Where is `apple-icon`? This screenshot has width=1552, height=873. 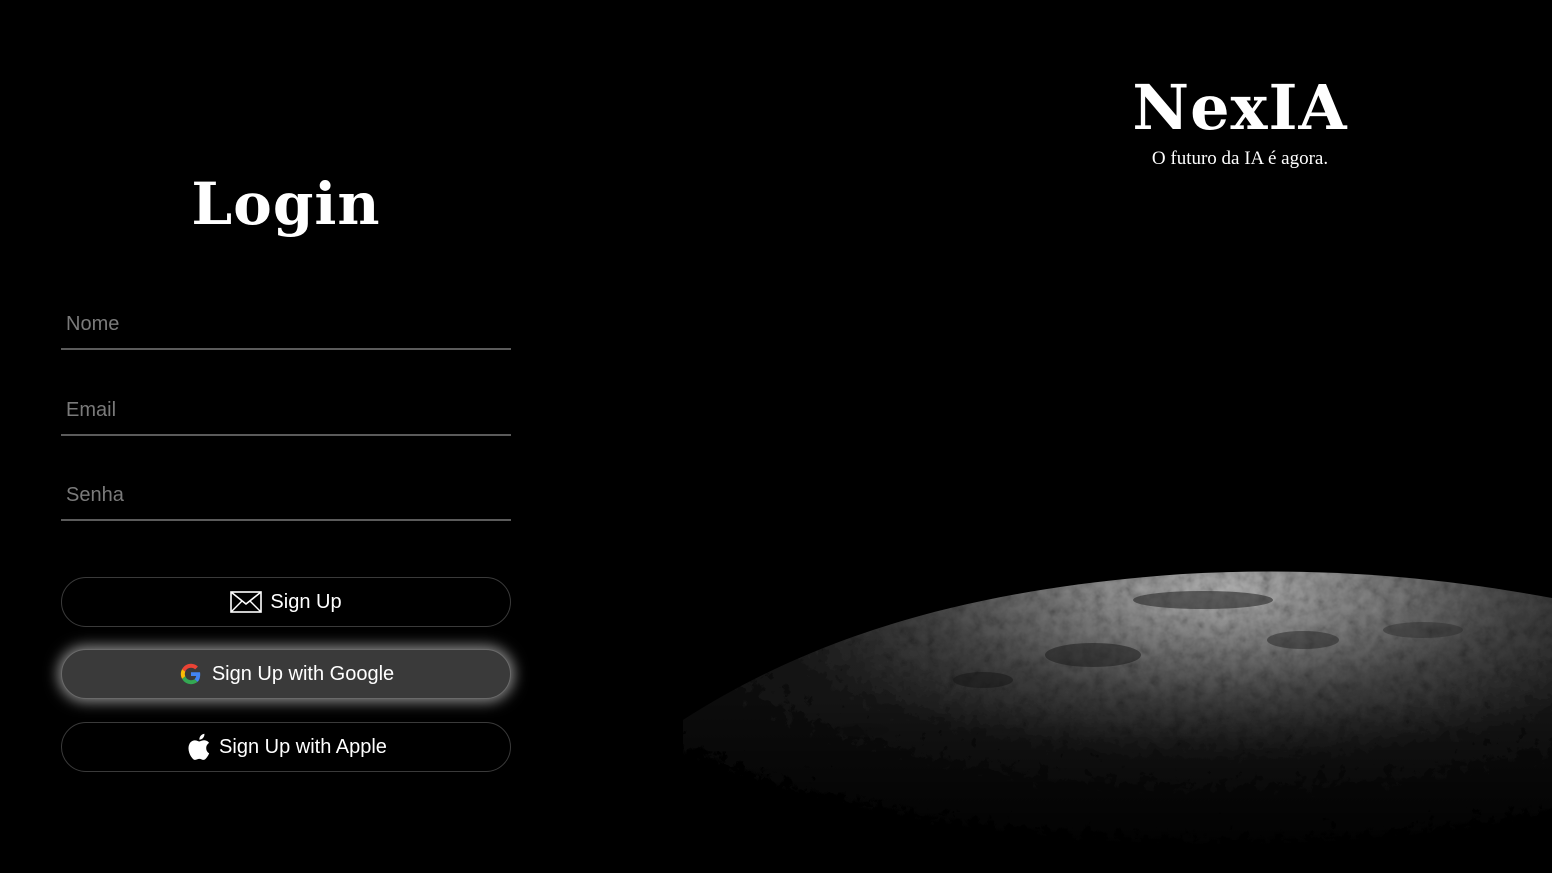 apple-icon is located at coordinates (198, 747).